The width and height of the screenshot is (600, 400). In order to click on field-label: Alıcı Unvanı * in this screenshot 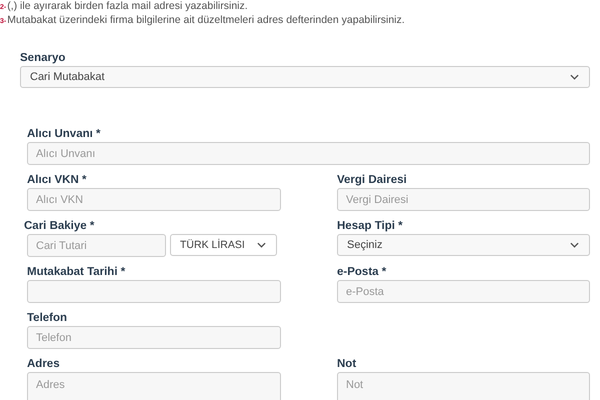, I will do `click(64, 134)`.